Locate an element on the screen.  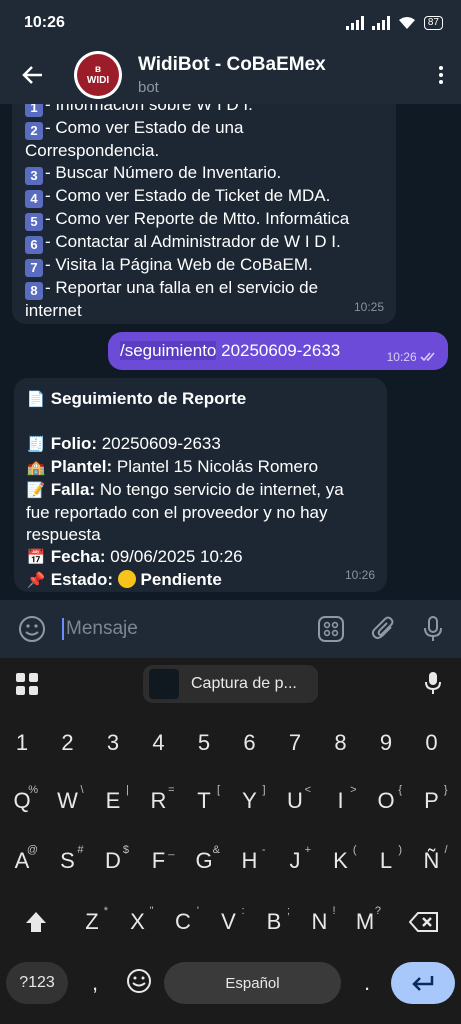
key-i: I > is located at coordinates (341, 799).